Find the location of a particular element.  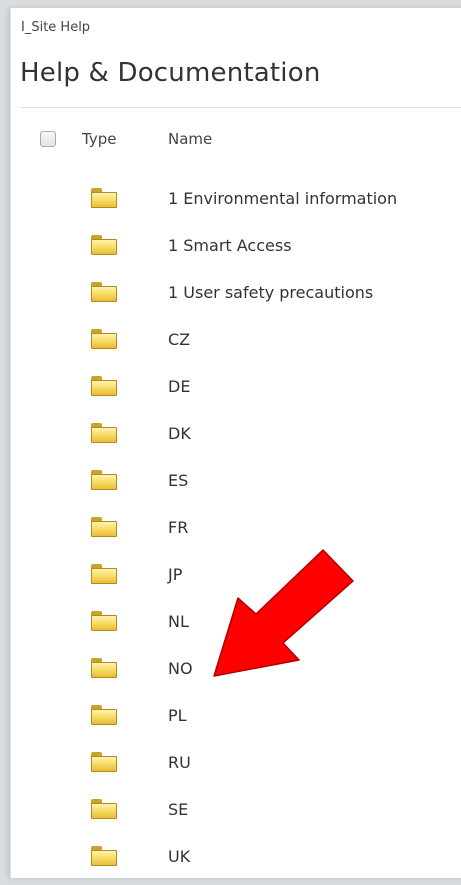

title-divider is located at coordinates (241, 107).